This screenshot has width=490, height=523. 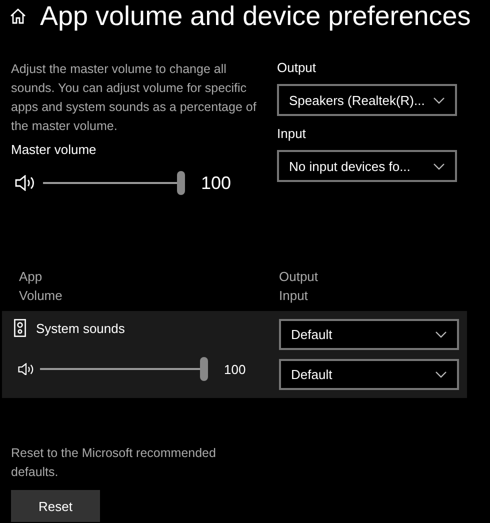 What do you see at coordinates (292, 133) in the screenshot?
I see `device-label: Input` at bounding box center [292, 133].